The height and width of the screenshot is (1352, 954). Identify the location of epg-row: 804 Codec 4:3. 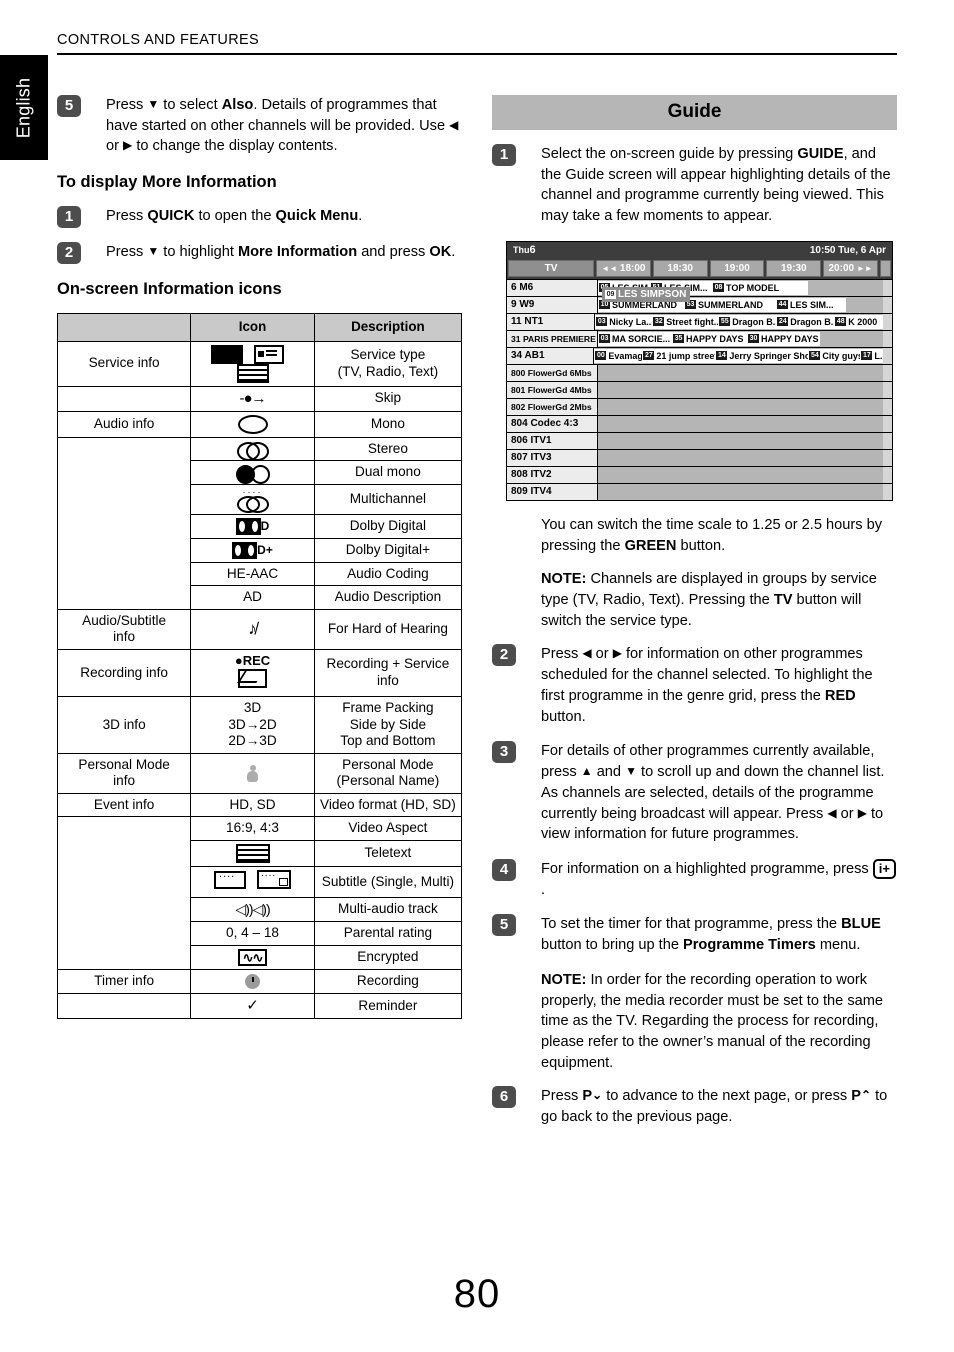
(699, 423).